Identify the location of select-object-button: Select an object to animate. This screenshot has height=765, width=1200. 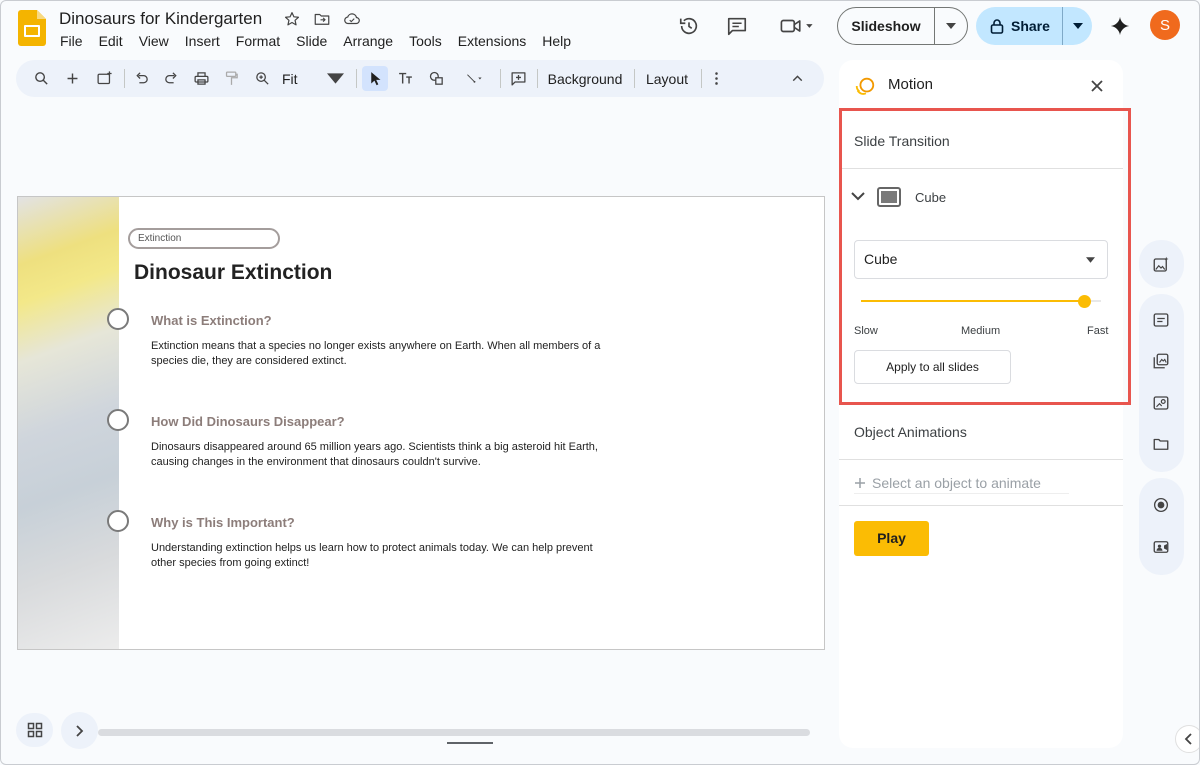
(961, 483).